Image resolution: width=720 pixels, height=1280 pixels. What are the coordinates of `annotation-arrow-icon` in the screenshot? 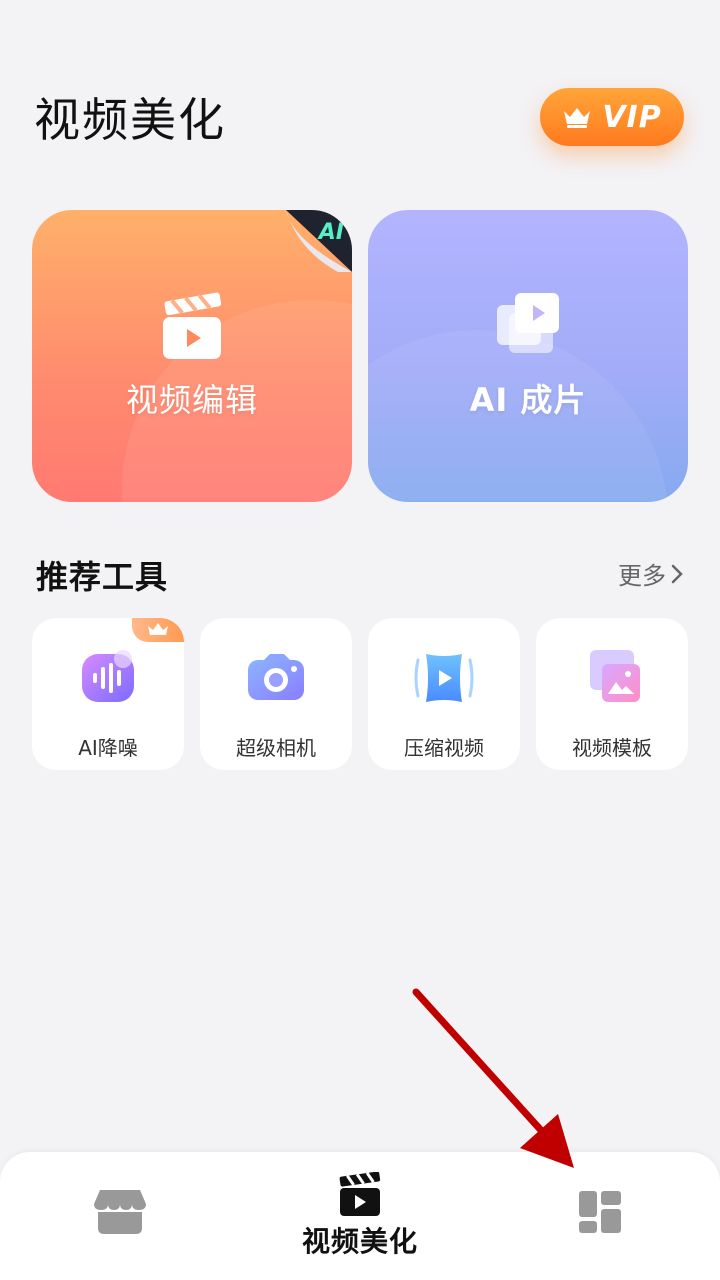 It's located at (493, 1078).